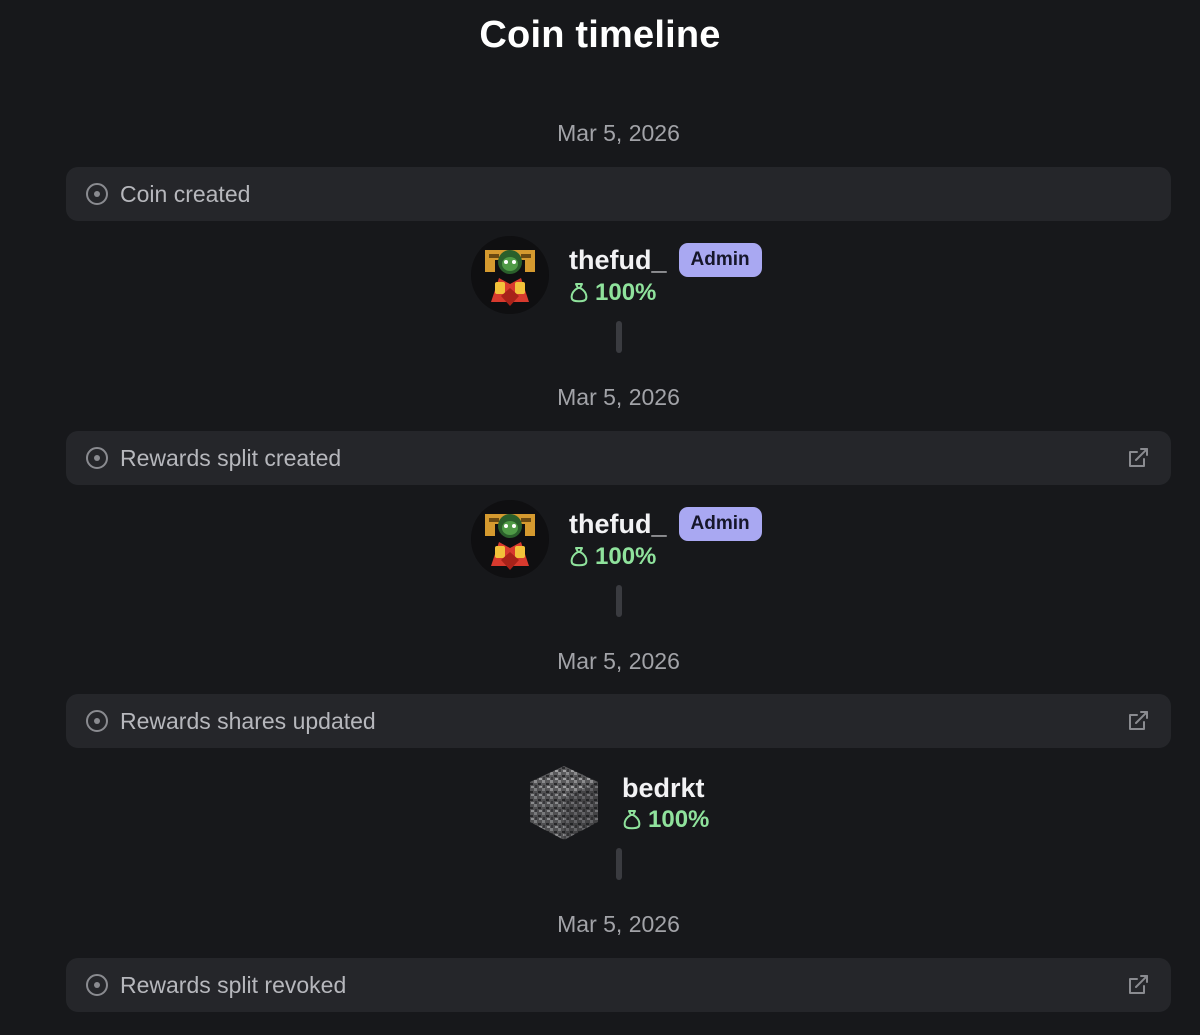 This screenshot has height=1035, width=1200. I want to click on timeline-event-coin-created: Coin created, so click(618, 194).